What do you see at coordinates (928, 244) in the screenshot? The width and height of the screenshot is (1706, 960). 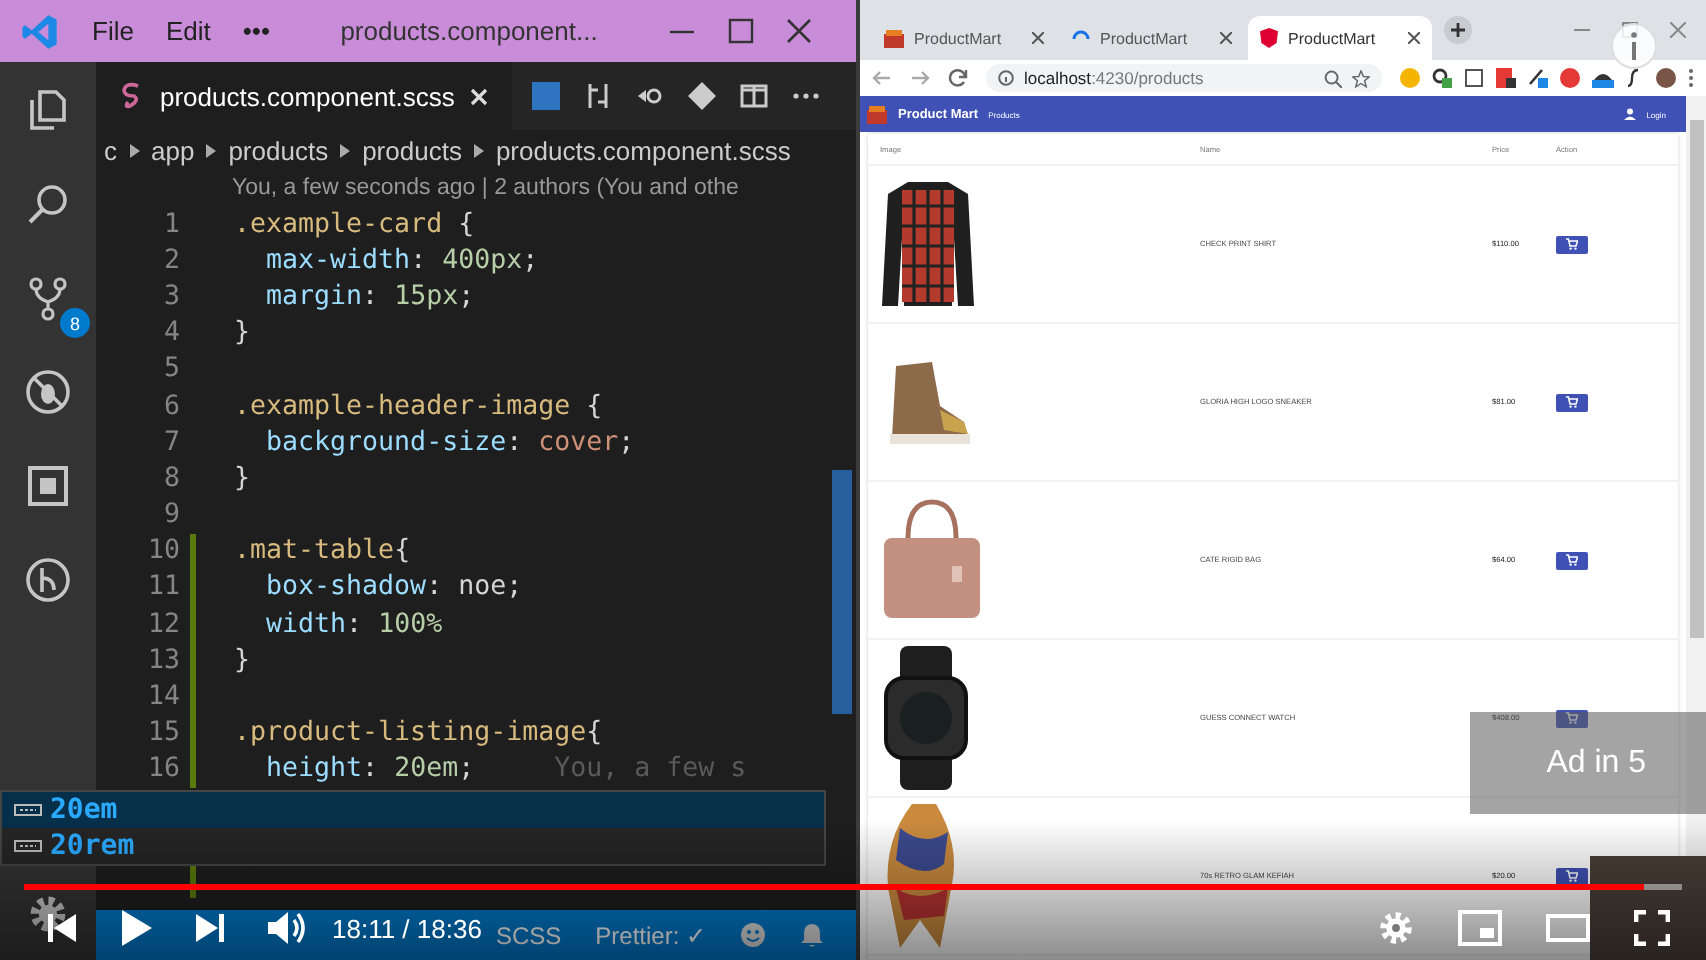 I see `shirt-drawing` at bounding box center [928, 244].